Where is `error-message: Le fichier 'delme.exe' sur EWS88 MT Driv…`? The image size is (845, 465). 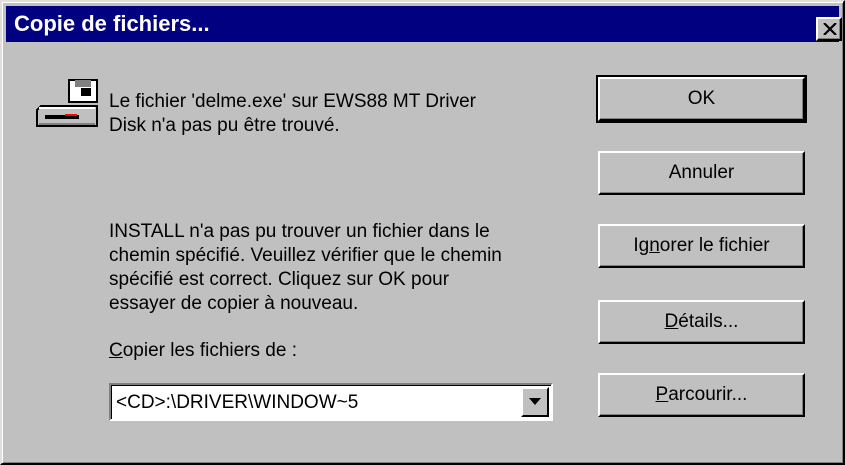
error-message: Le fichier 'delme.exe' sur EWS88 MT Driv… is located at coordinates (292, 113).